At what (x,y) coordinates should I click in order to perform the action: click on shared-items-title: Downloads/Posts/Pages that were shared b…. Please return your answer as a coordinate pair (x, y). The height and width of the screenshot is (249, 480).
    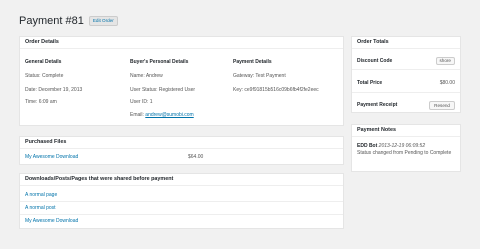
    Looking at the image, I should click on (181, 180).